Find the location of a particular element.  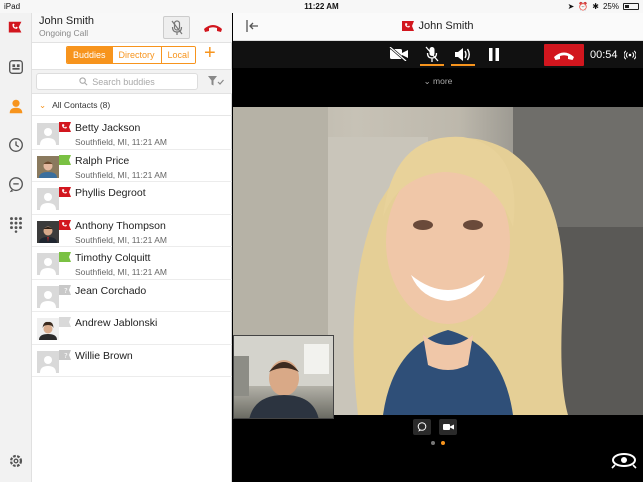

contact-name: Anthony Thompson is located at coordinates (120, 225).